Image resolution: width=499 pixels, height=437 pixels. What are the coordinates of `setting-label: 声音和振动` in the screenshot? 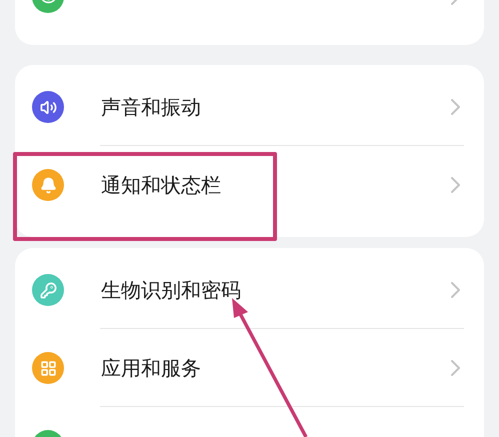 It's located at (151, 107).